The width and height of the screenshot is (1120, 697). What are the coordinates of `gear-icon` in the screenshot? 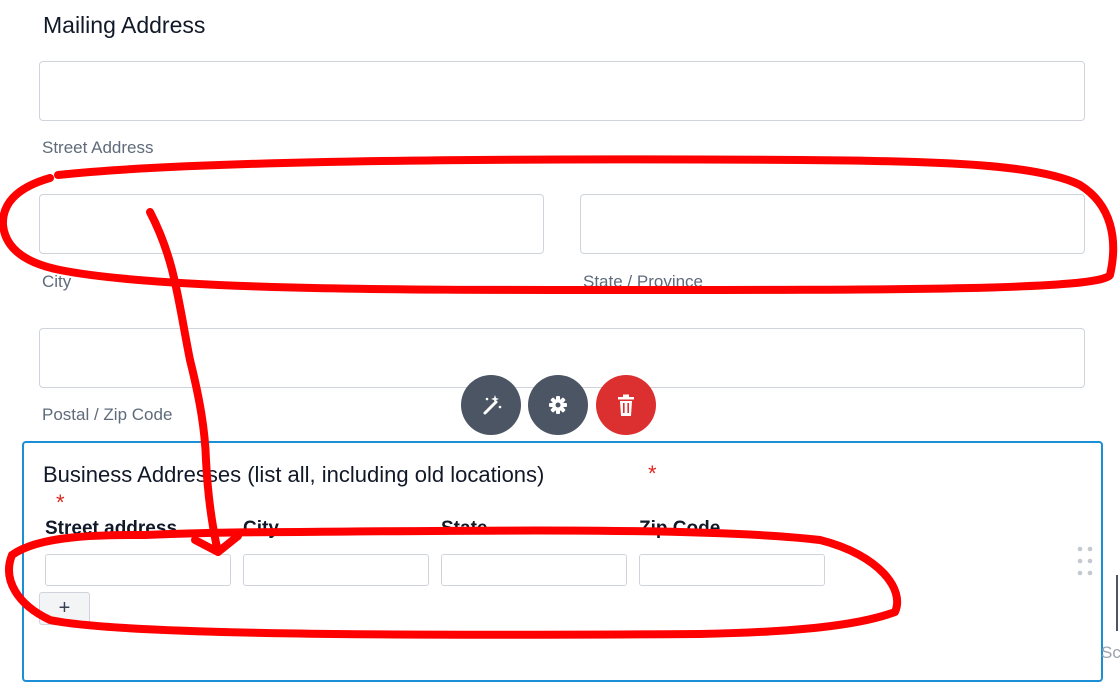 It's located at (558, 405).